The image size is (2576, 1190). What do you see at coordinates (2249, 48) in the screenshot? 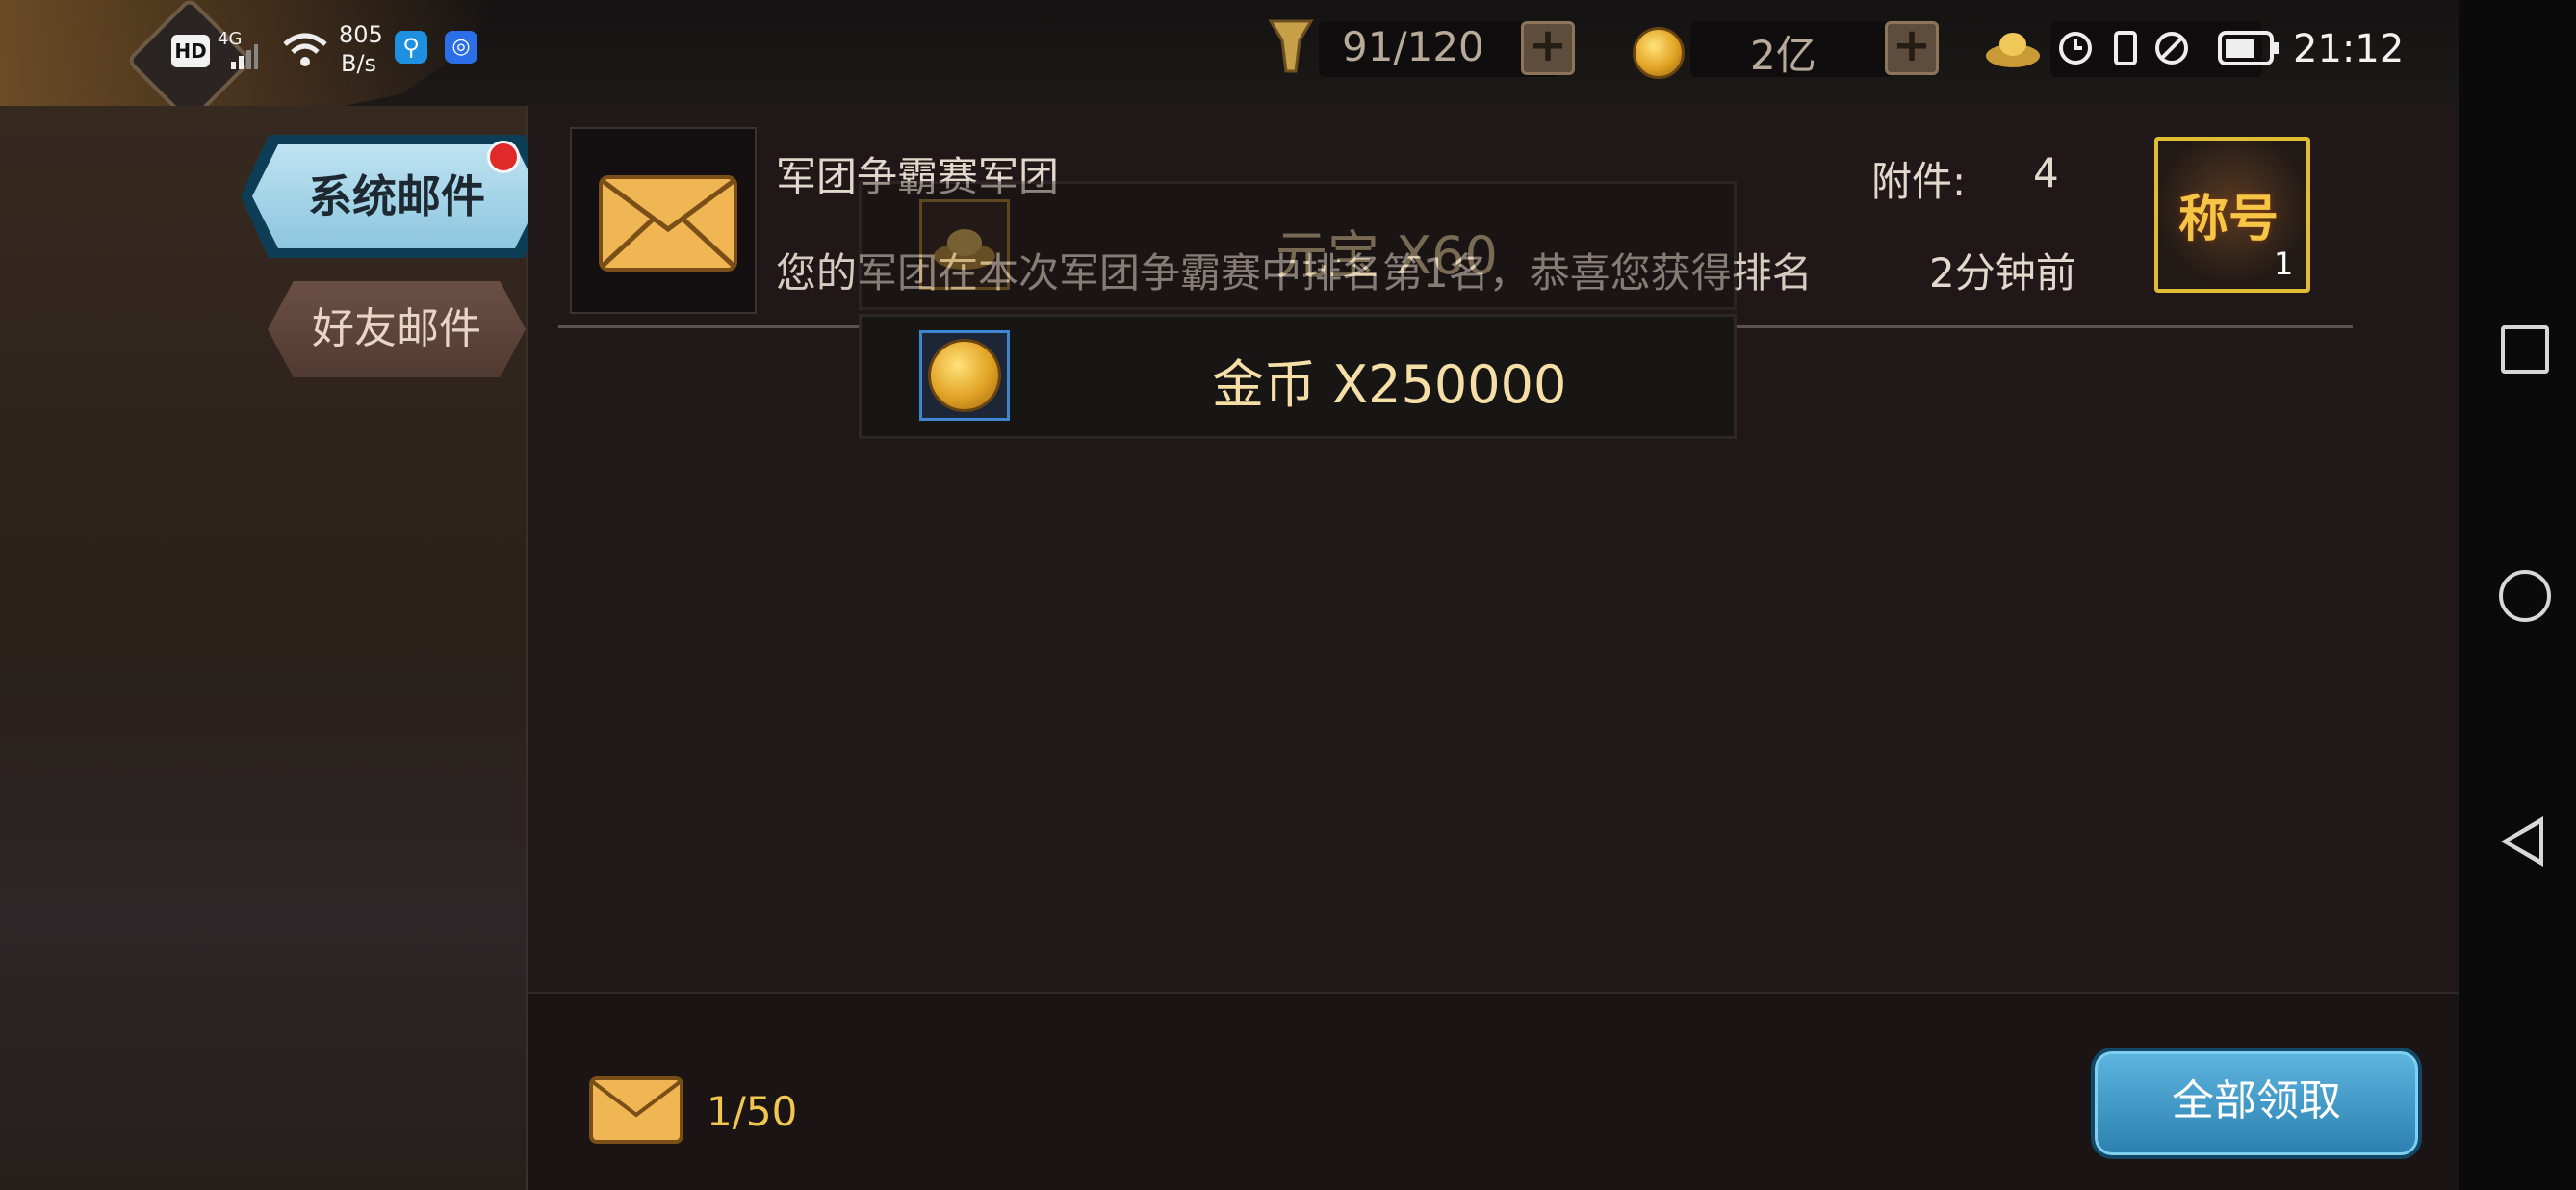
I see `battery-icon` at bounding box center [2249, 48].